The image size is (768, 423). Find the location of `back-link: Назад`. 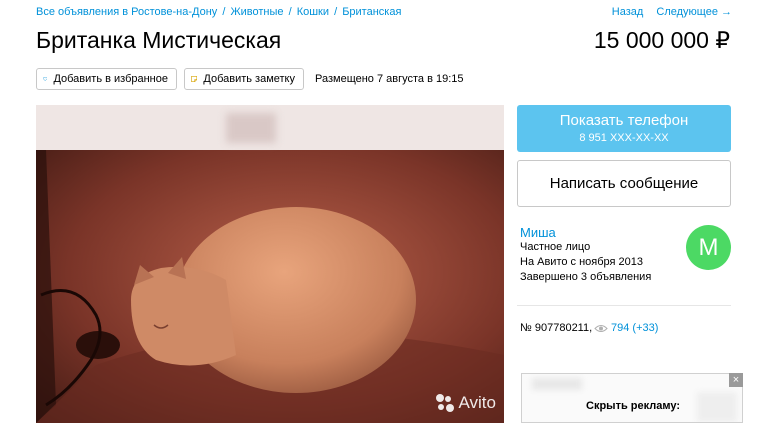

back-link: Назад is located at coordinates (628, 12).